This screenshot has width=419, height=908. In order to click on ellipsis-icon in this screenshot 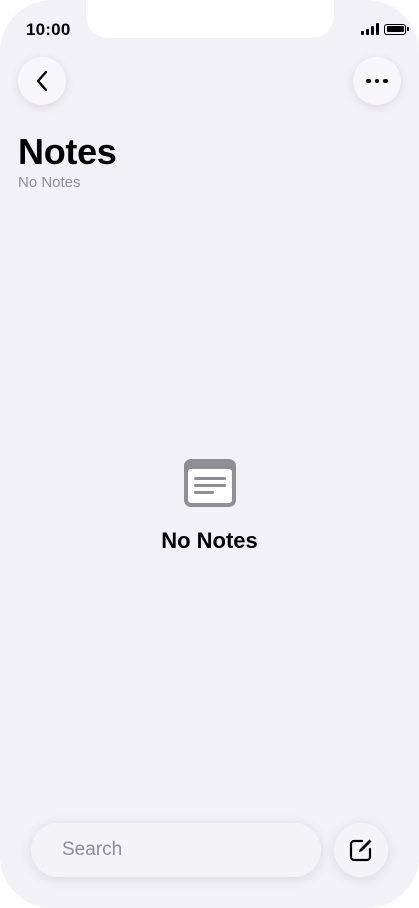, I will do `click(377, 81)`.